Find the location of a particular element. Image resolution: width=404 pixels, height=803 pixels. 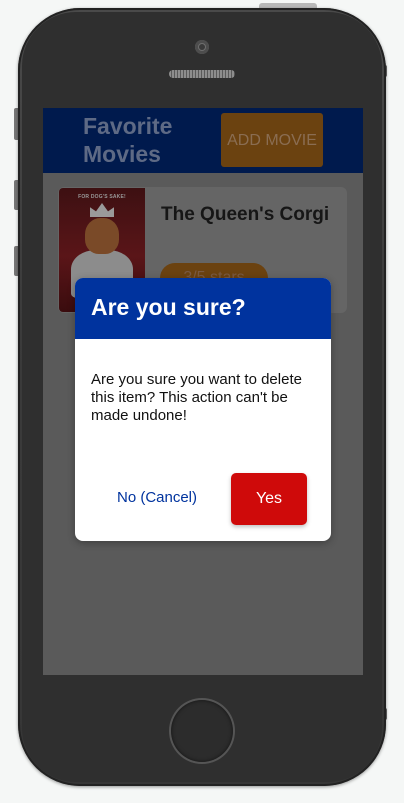

app-title: Favorite Movies is located at coordinates (128, 140).